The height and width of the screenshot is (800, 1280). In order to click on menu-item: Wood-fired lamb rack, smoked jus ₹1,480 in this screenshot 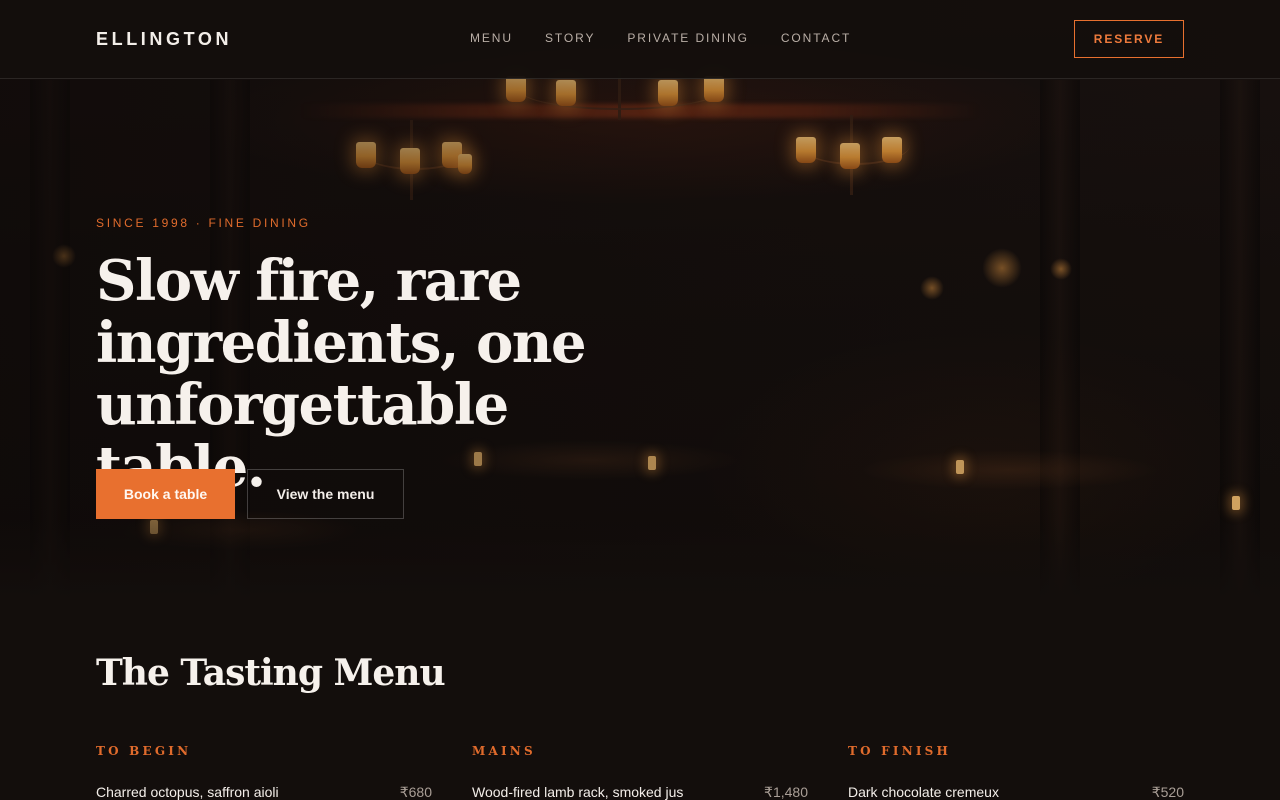, I will do `click(640, 792)`.